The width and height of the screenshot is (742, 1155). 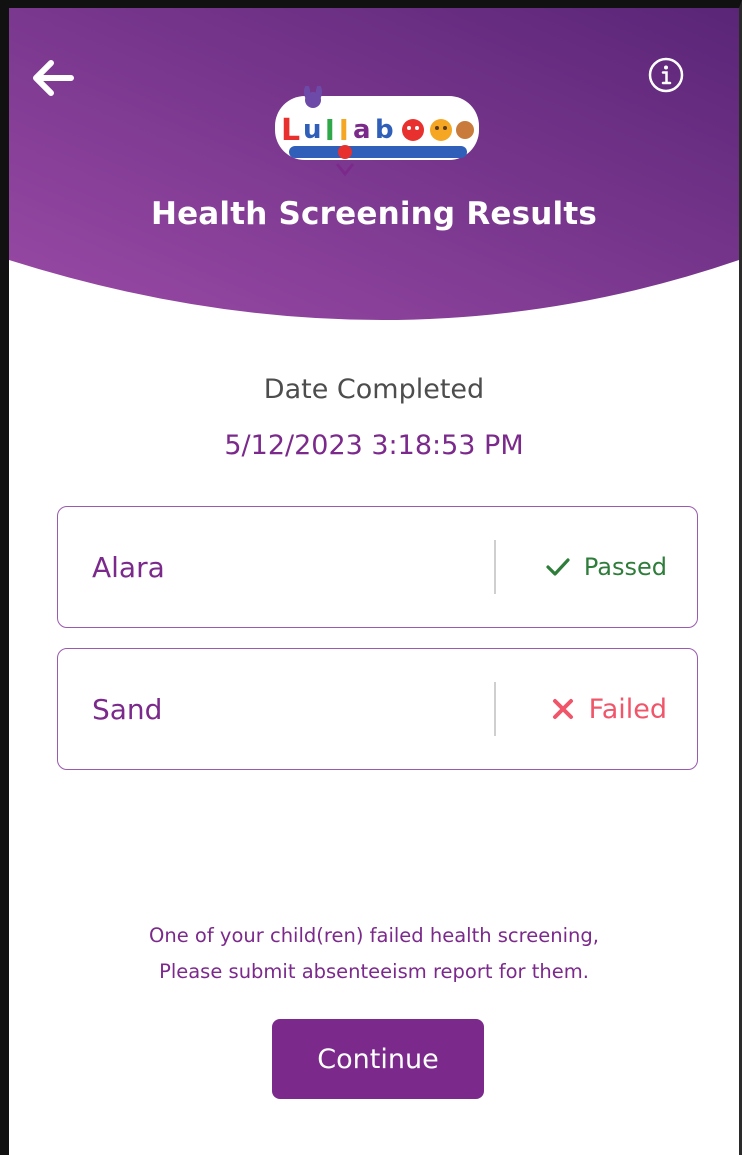 I want to click on status-passed: Passed, so click(x=606, y=567).